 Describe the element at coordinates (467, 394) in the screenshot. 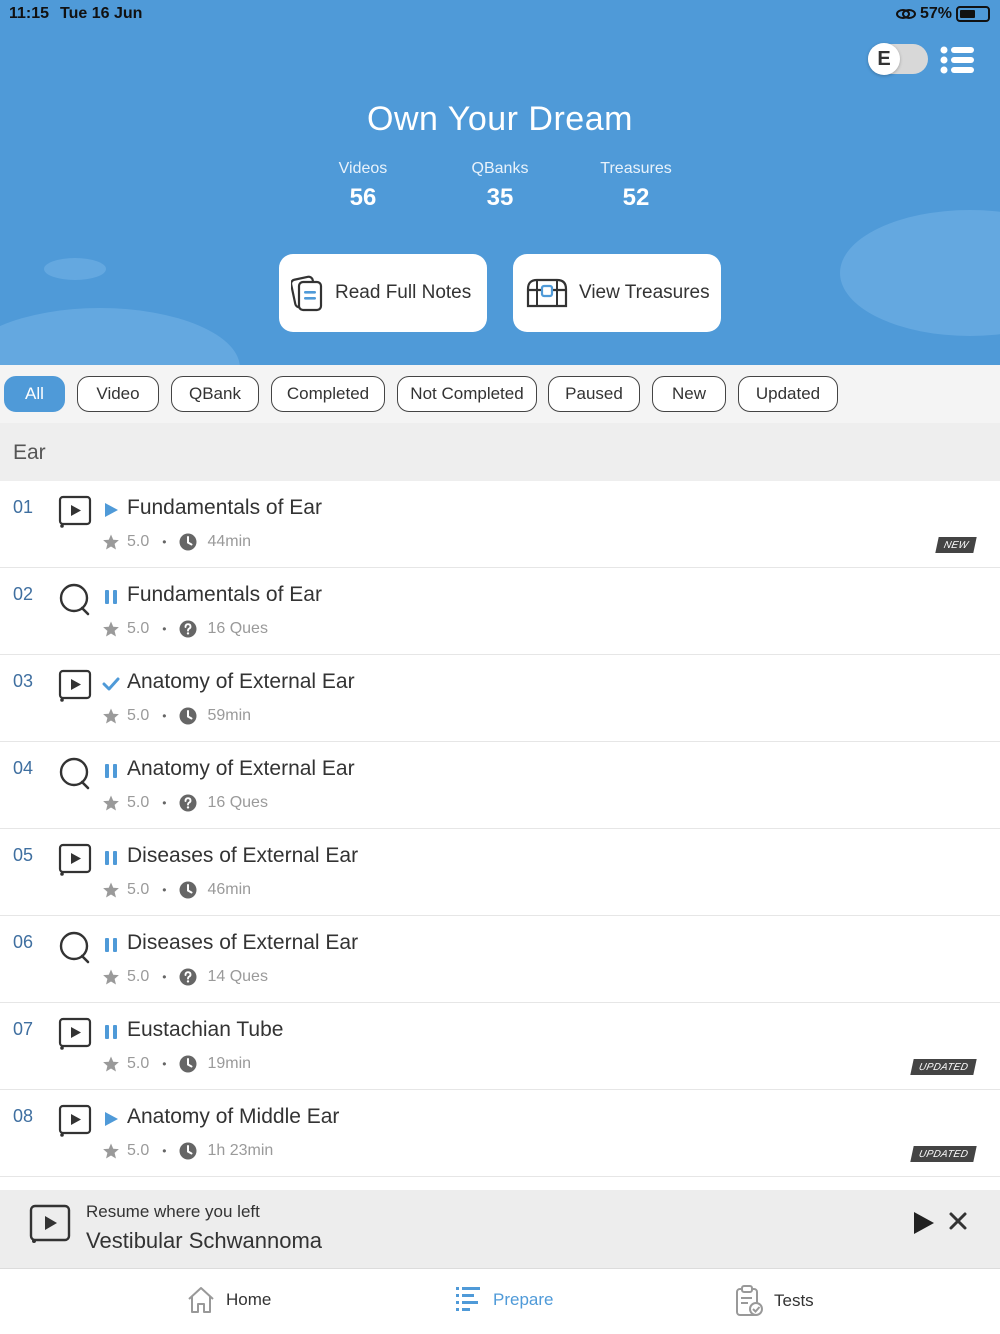

I see `filter-not-completed: Not Completed` at that location.